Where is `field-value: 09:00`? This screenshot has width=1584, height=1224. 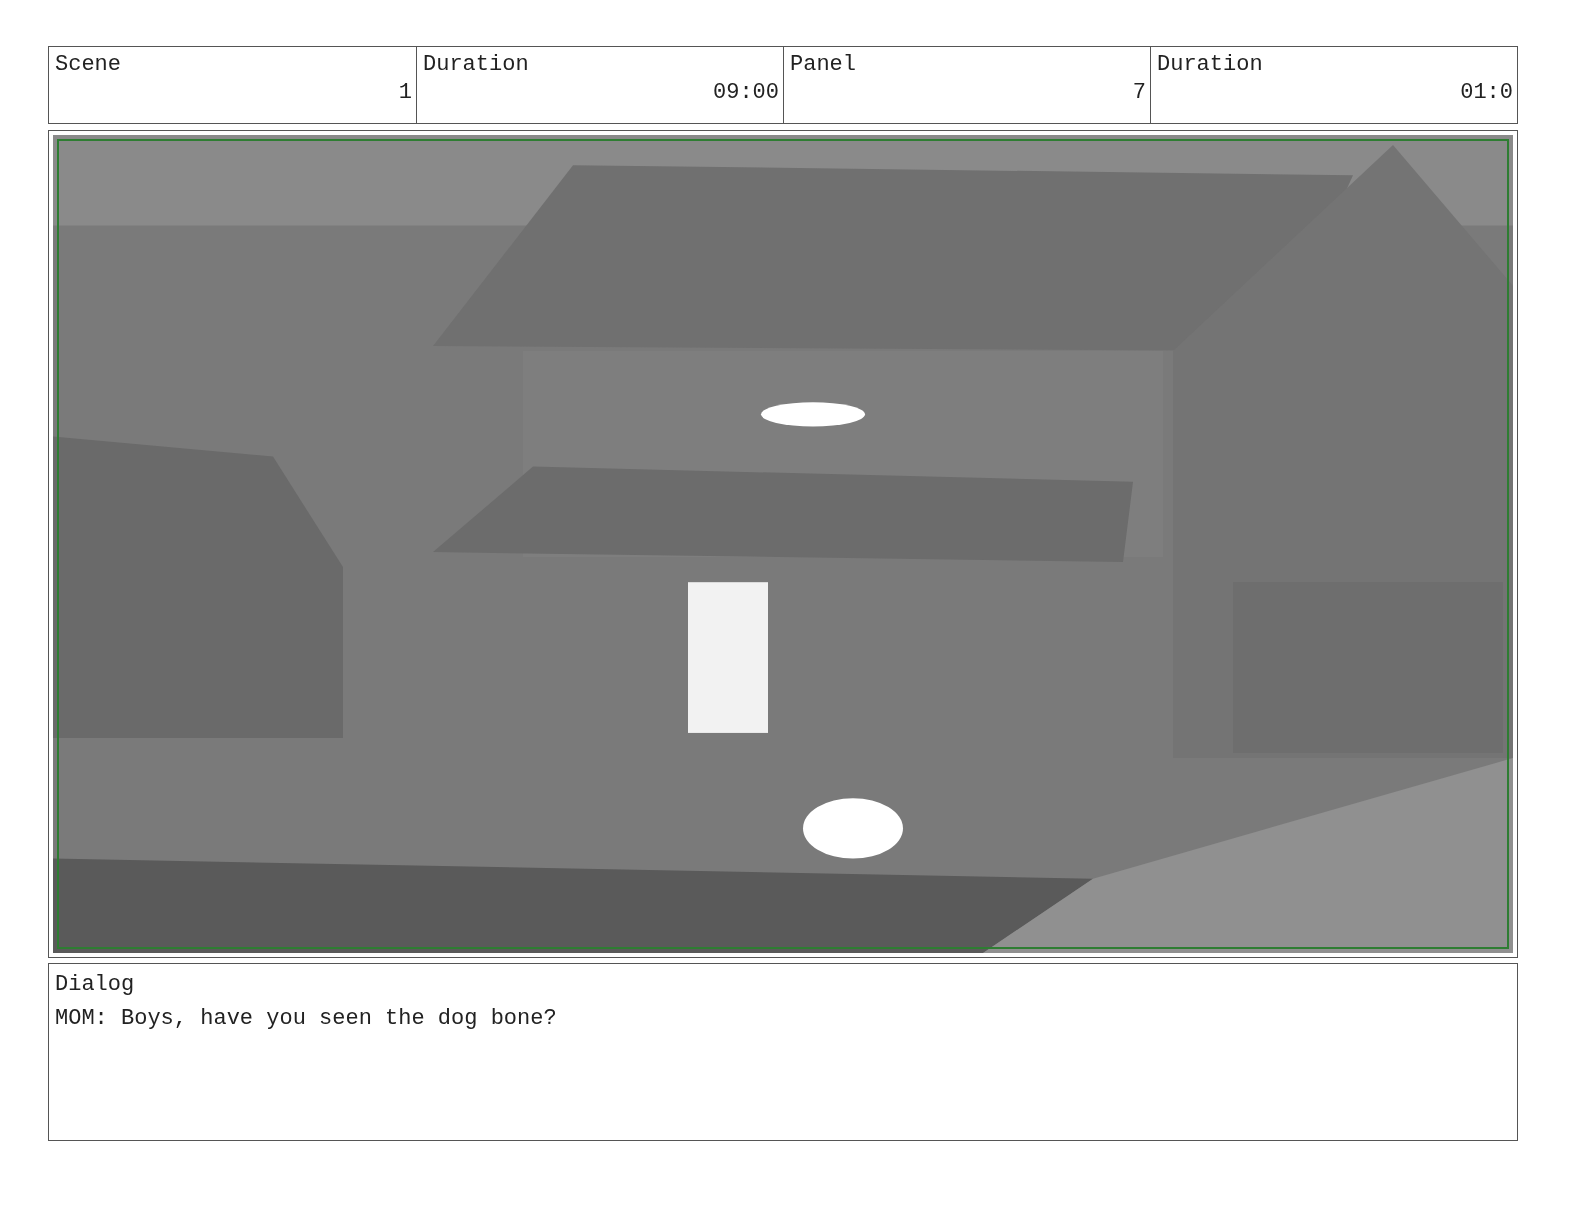 field-value: 09:00 is located at coordinates (746, 93).